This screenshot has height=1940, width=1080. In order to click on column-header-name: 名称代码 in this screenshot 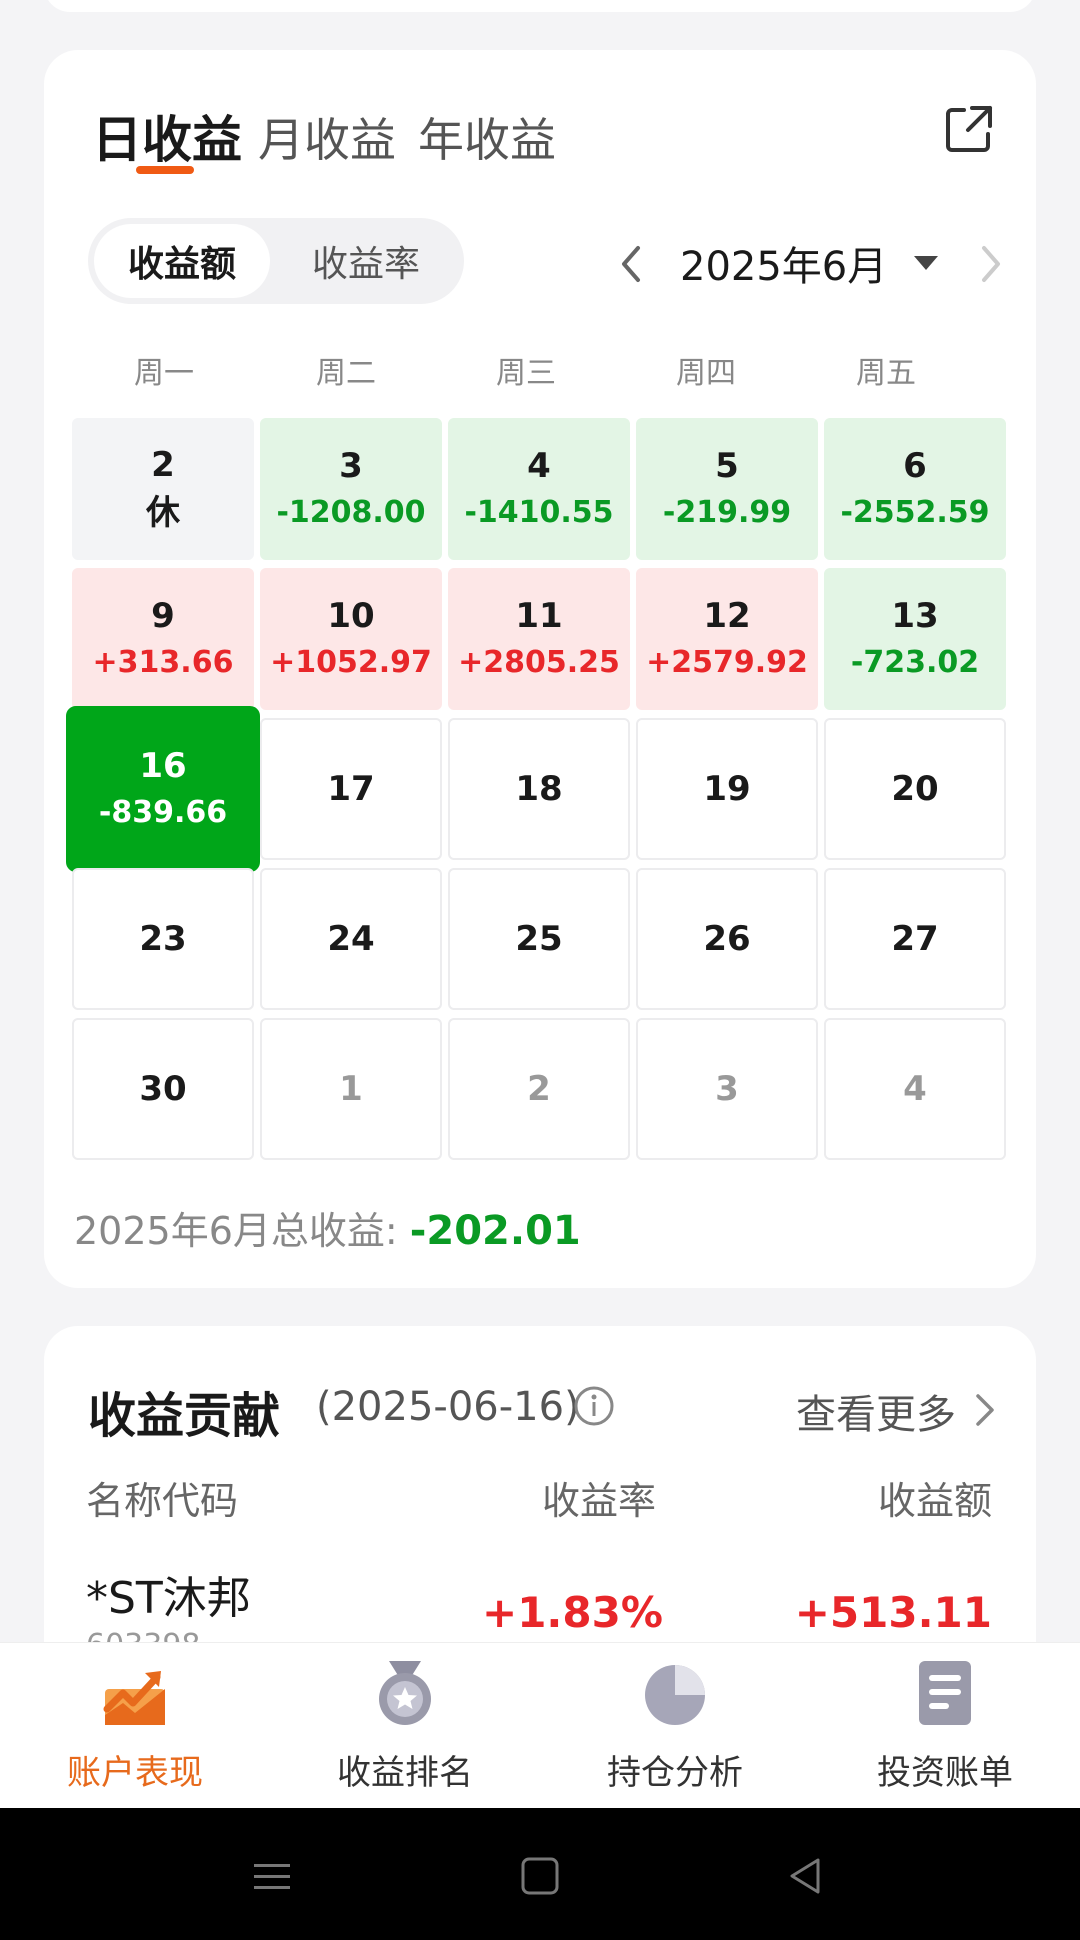, I will do `click(162, 1501)`.